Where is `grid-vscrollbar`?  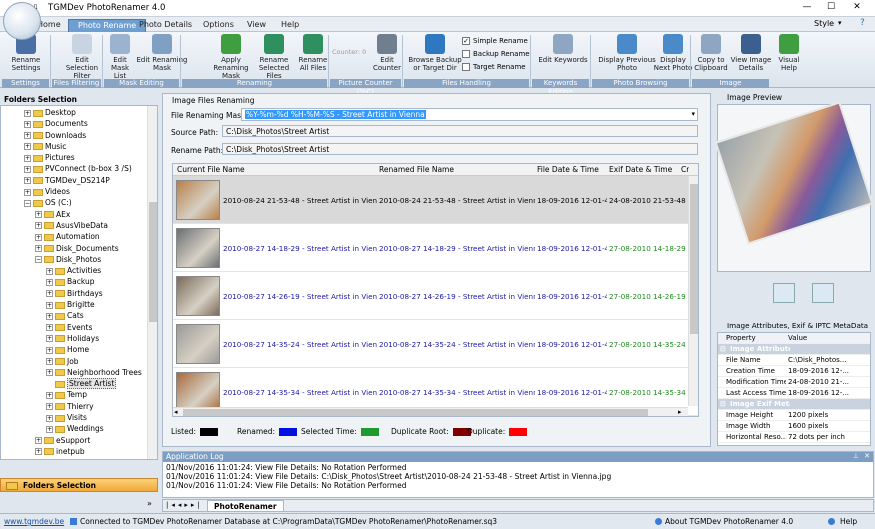
grid-vscrollbar is located at coordinates (693, 291).